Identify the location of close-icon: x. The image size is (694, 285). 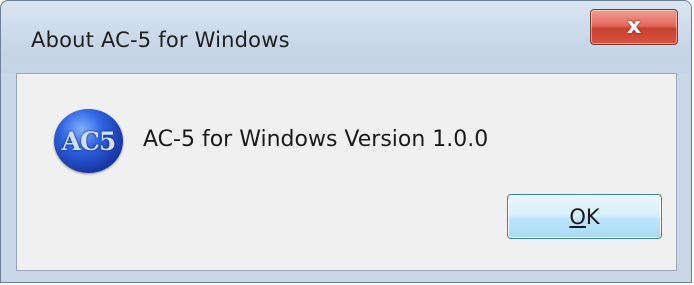
(634, 26).